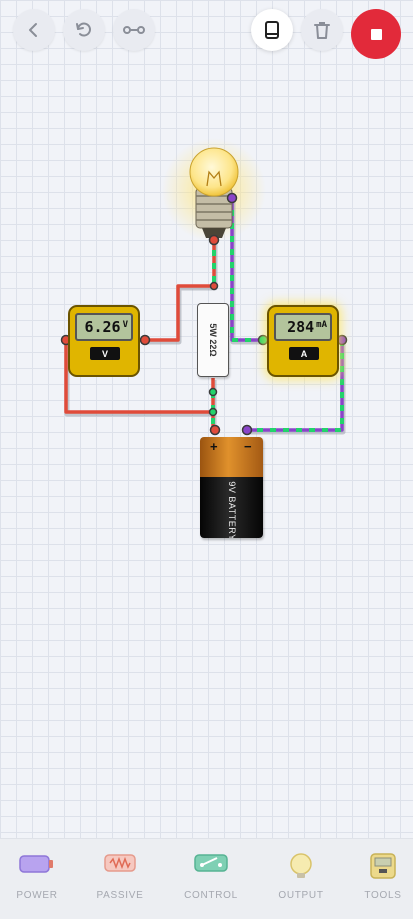  What do you see at coordinates (211, 879) in the screenshot?
I see `category-control: CONTROL` at bounding box center [211, 879].